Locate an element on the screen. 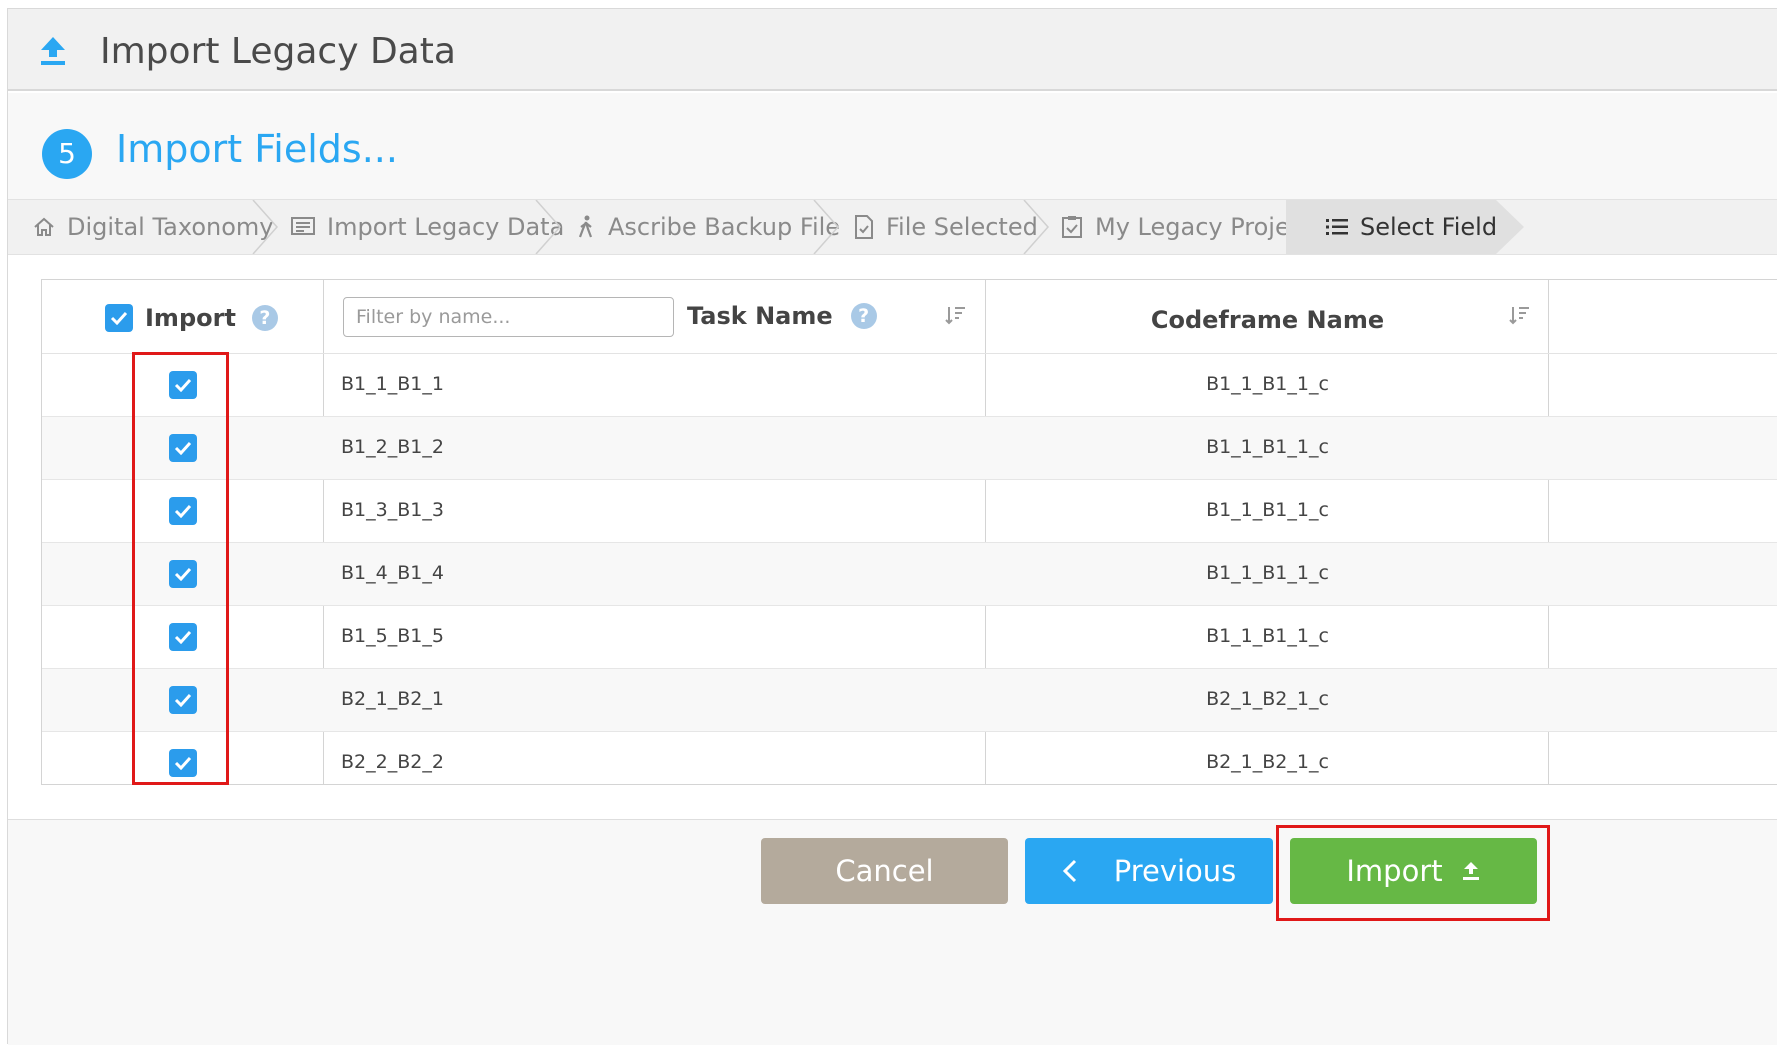  table-row: B1_4_B1_4 B1_1_B1_1_c is located at coordinates (909, 574).